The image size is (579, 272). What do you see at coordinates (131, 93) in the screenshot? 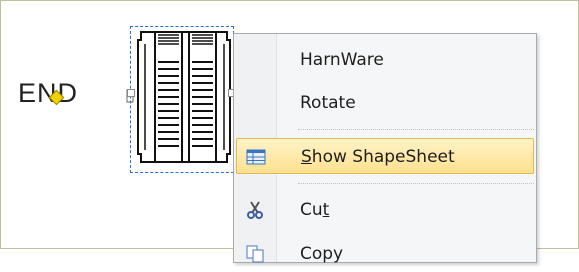
I see `resize-handle-left` at bounding box center [131, 93].